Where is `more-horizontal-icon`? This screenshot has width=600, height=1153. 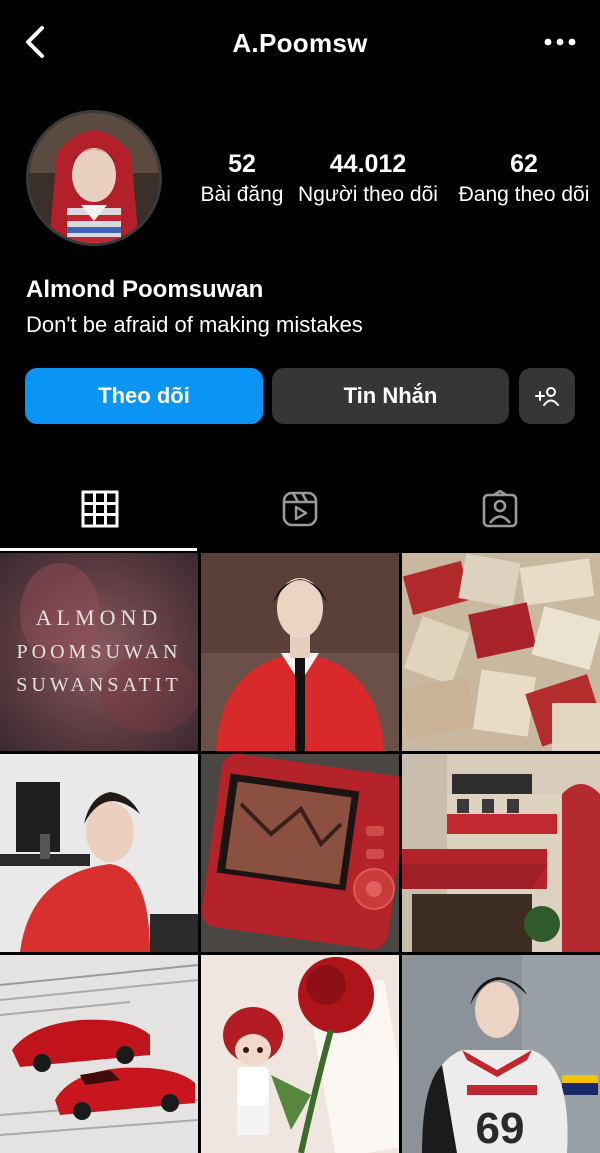 more-horizontal-icon is located at coordinates (560, 42).